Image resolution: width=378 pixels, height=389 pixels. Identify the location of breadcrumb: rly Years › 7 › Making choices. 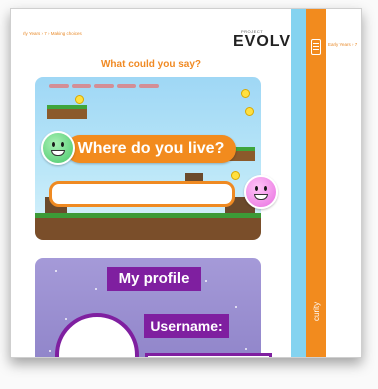
(52, 33).